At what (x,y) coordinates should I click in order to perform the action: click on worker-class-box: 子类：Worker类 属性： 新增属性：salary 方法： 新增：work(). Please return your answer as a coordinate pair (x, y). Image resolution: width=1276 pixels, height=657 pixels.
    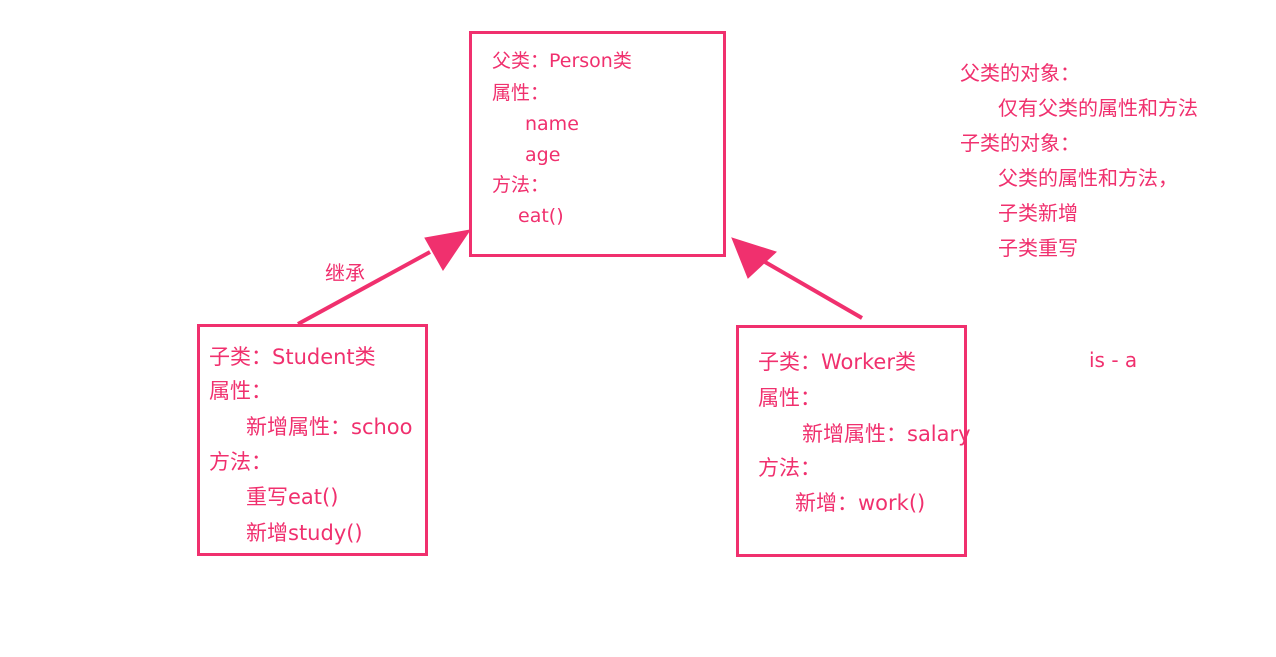
    Looking at the image, I should click on (853, 441).